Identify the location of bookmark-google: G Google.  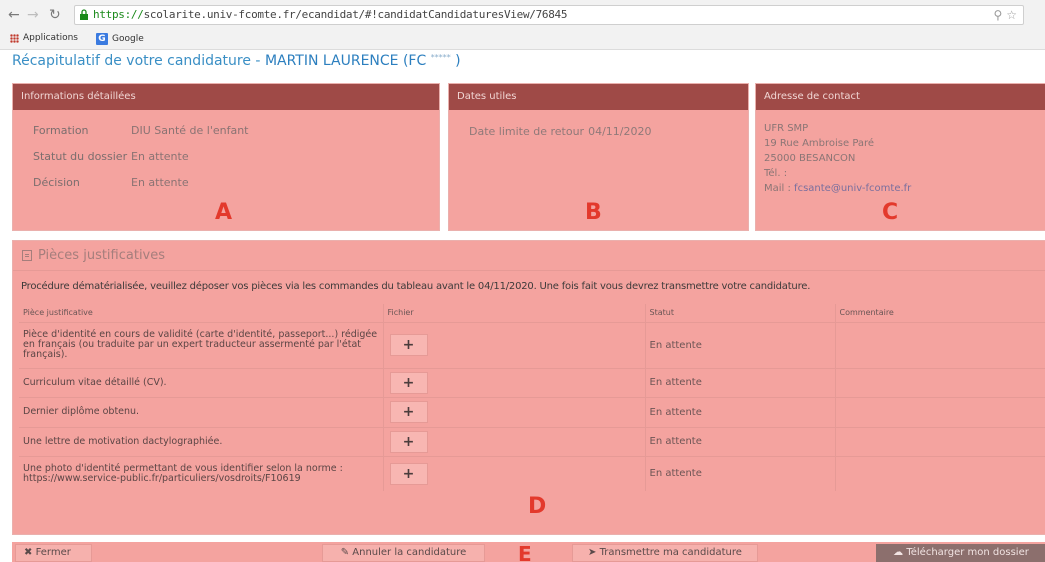
(120, 39).